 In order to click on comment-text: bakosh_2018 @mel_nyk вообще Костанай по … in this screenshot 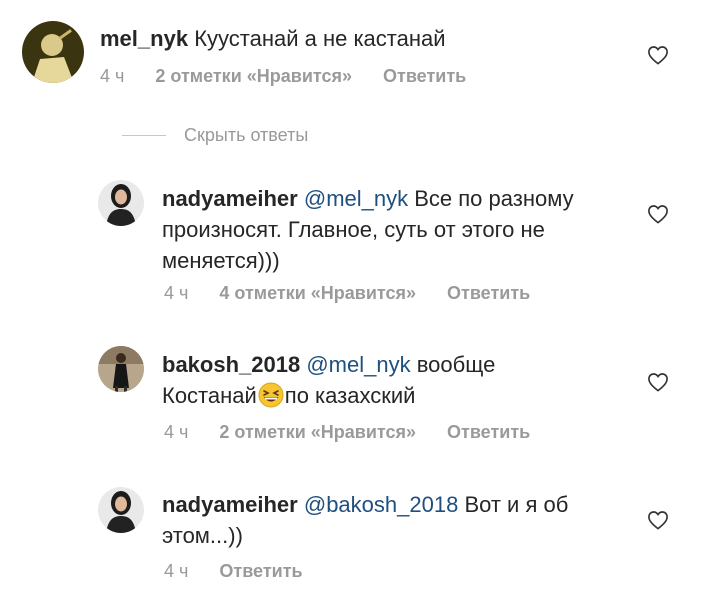, I will do `click(392, 380)`.